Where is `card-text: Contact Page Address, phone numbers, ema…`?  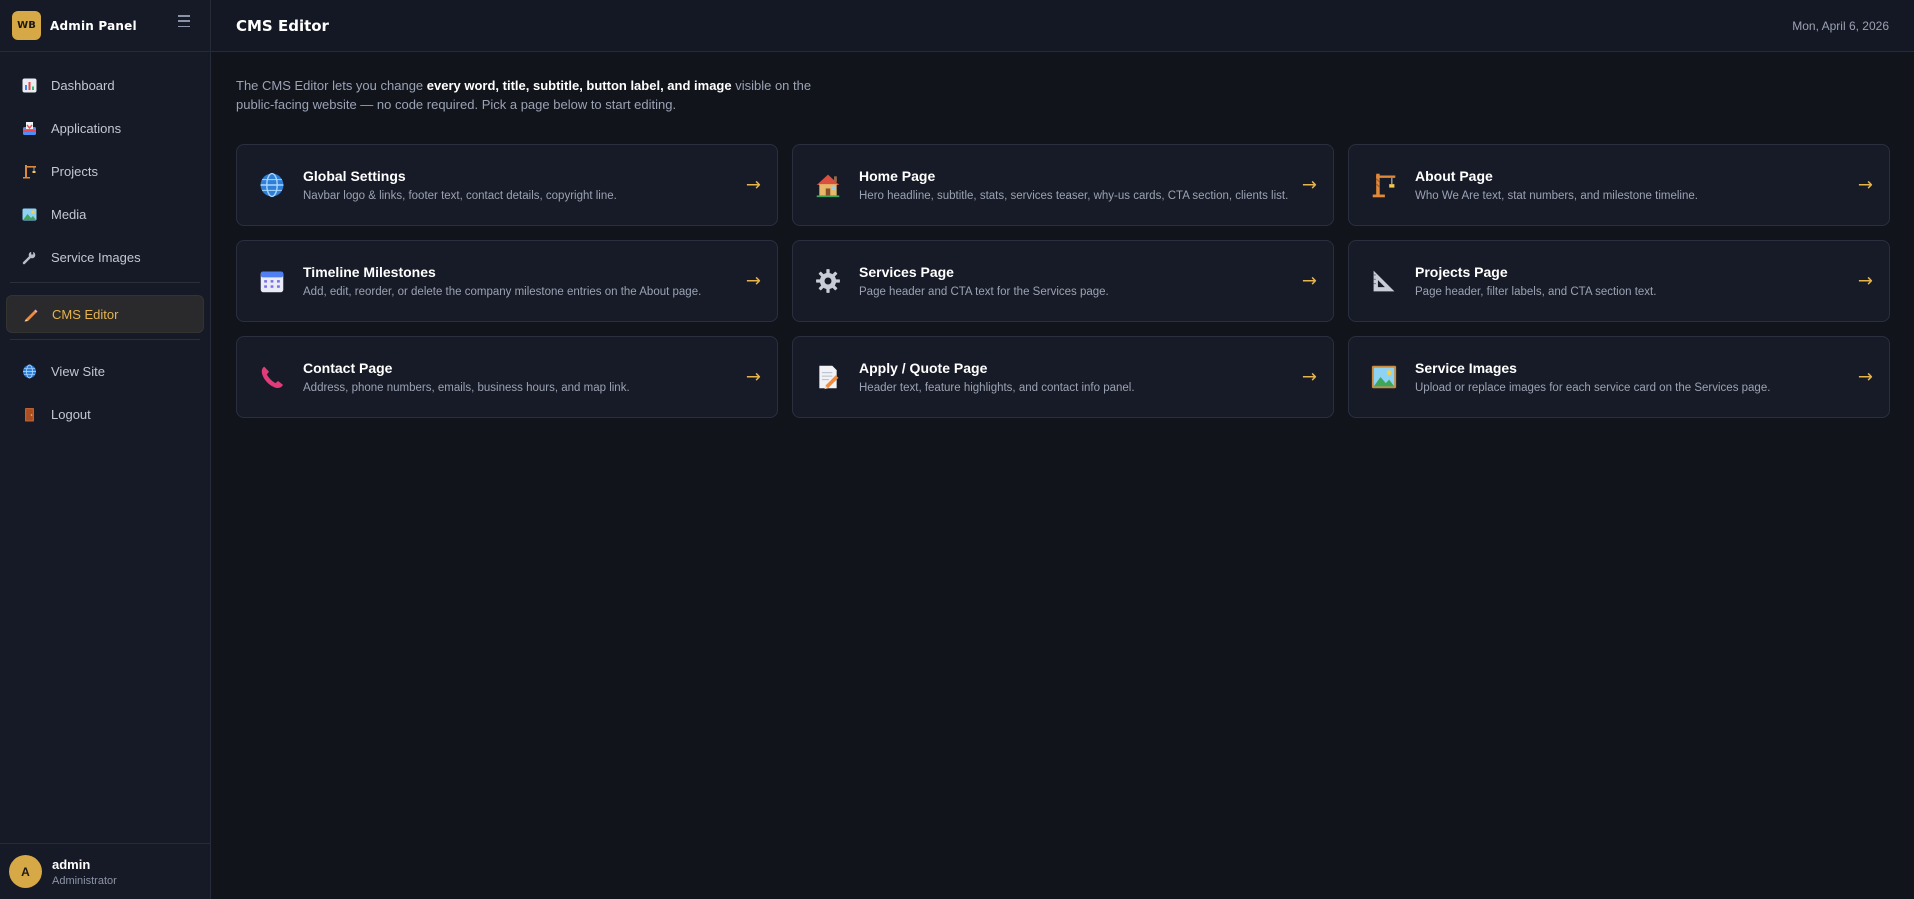
card-text: Contact Page Address, phone numbers, ema… is located at coordinates (466, 377).